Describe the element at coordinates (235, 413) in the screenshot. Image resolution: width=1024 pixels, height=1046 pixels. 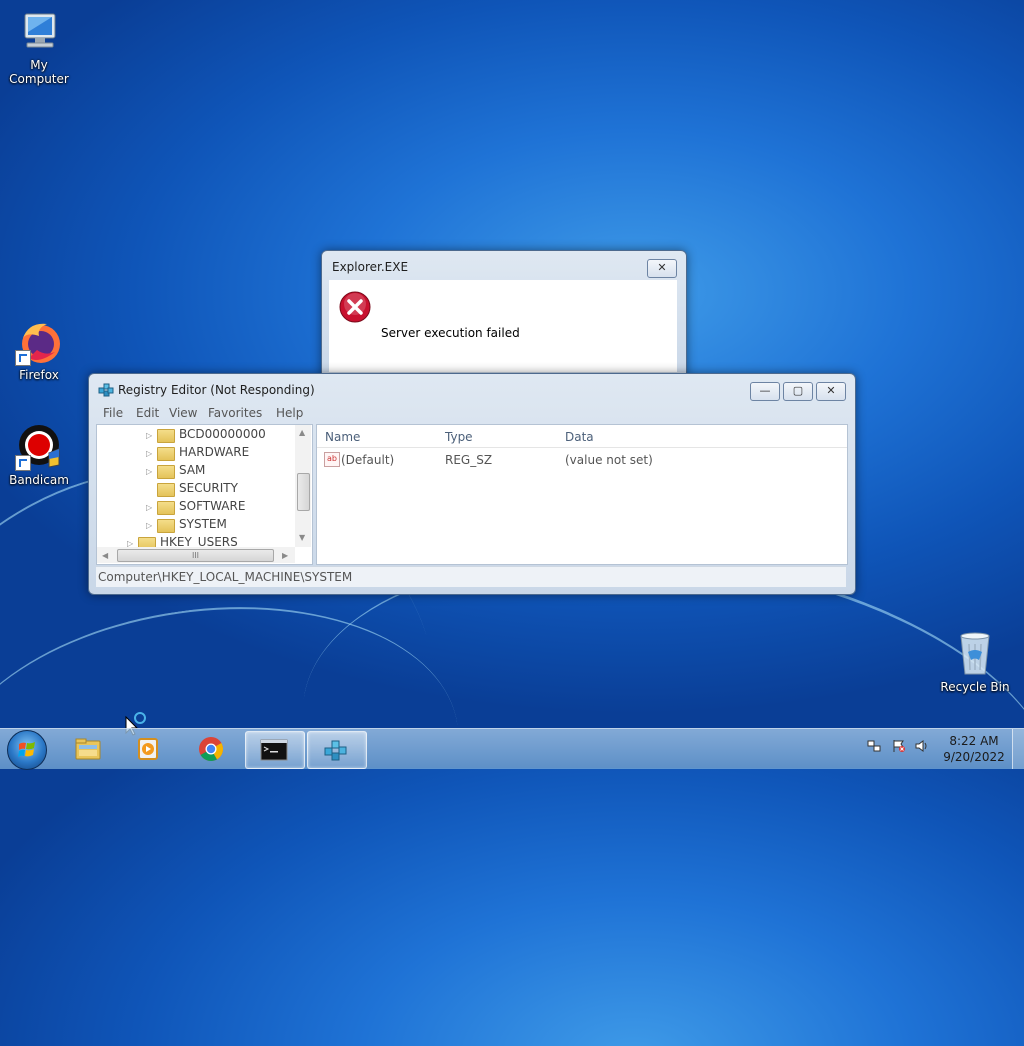
I see `menu-favorites: Favorites` at that location.